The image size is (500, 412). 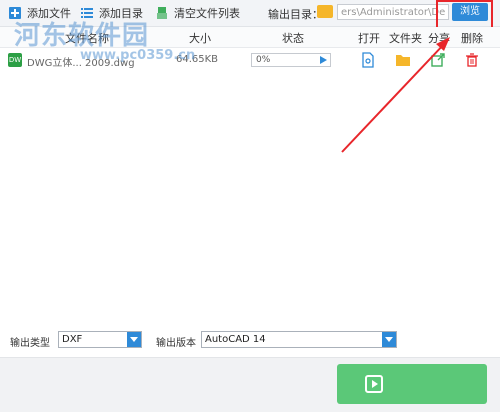 I want to click on options-bar: 输出类型 DXF 输出版本 AutoCAD 14, so click(x=250, y=341).